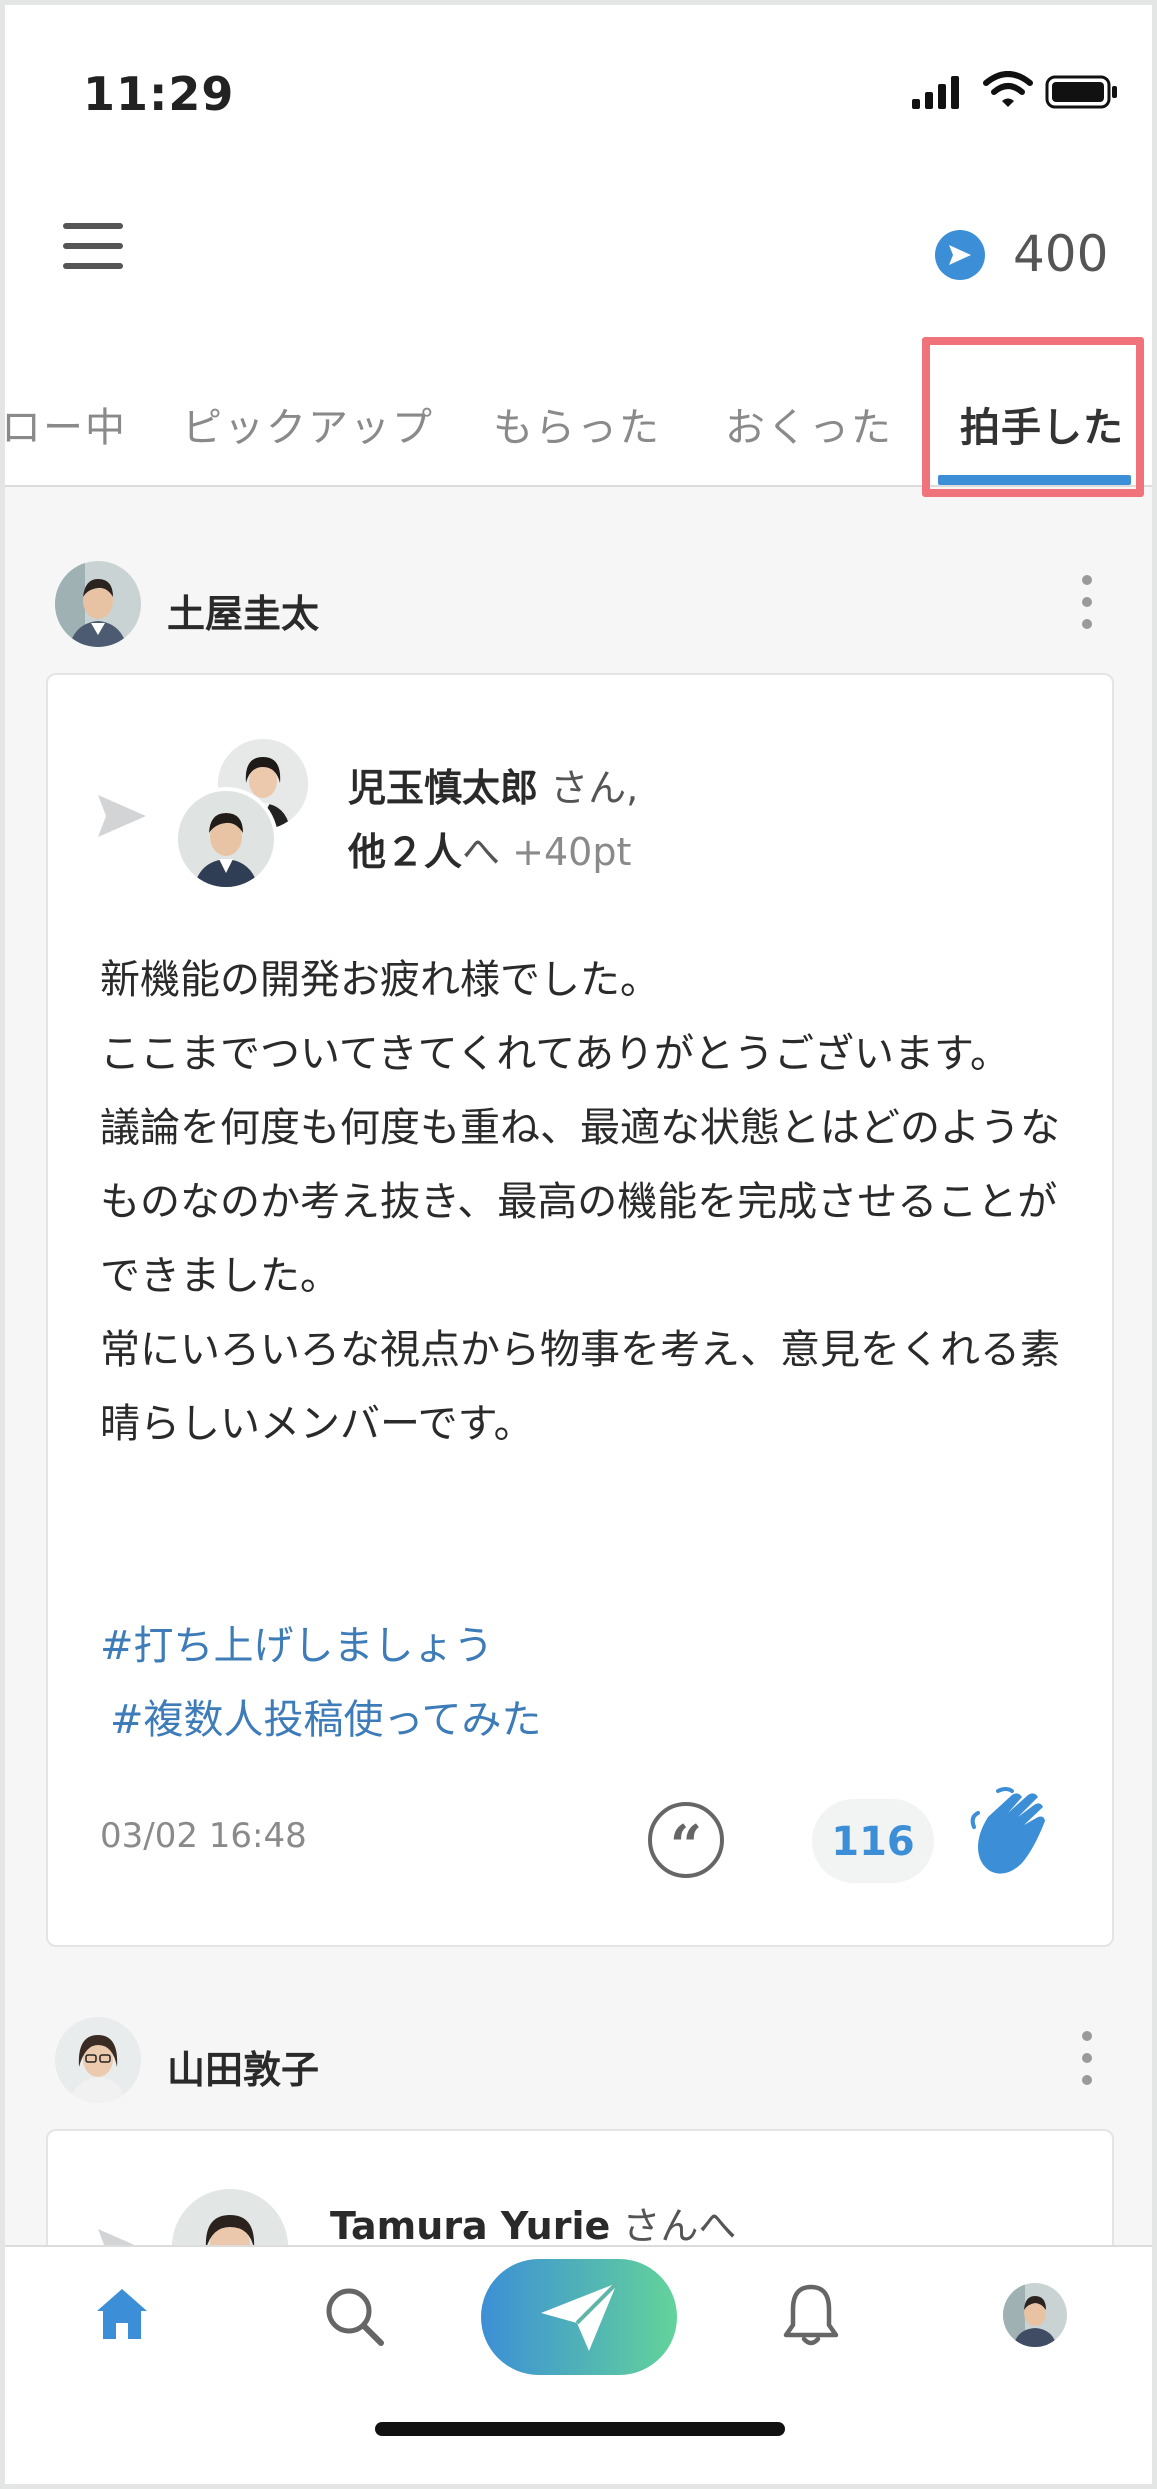 This screenshot has height=2489, width=1157. Describe the element at coordinates (1035, 2315) in the screenshot. I see `profile-avatar` at that location.